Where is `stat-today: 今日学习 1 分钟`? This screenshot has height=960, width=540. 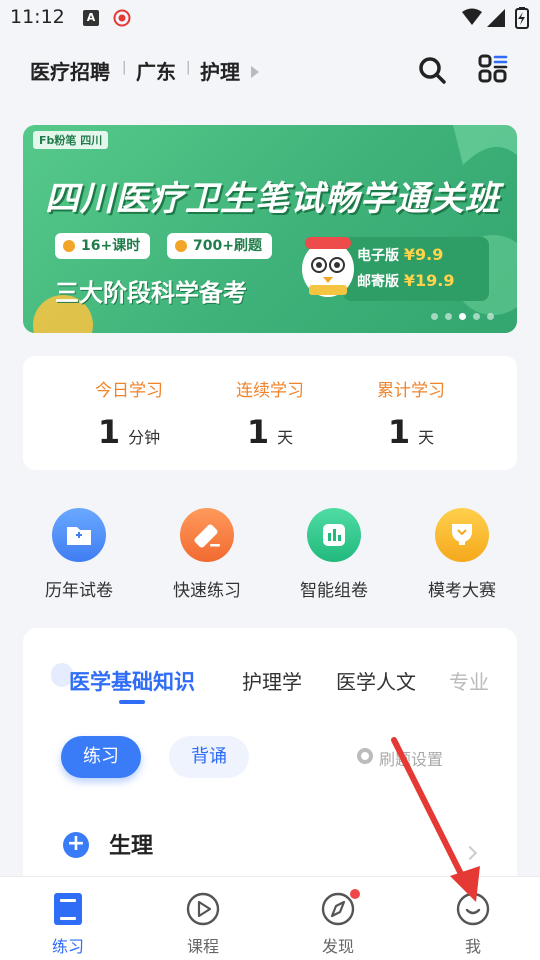
stat-today: 今日学习 1 分钟 is located at coordinates (129, 413).